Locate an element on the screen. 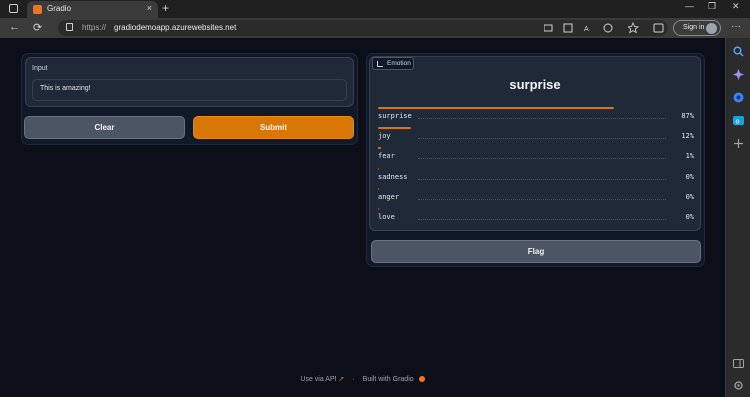  flag-button: Flag is located at coordinates (536, 251).